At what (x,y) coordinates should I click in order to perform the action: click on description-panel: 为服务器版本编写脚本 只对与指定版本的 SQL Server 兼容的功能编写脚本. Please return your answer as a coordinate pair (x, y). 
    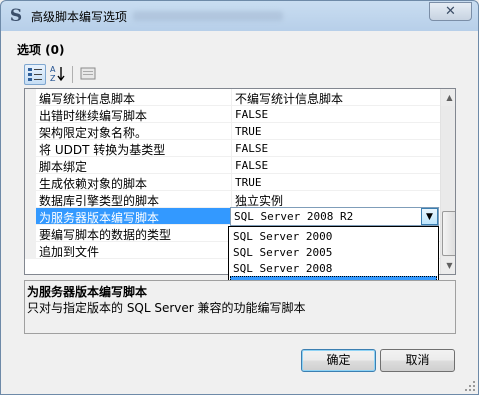
    Looking at the image, I should click on (240, 307).